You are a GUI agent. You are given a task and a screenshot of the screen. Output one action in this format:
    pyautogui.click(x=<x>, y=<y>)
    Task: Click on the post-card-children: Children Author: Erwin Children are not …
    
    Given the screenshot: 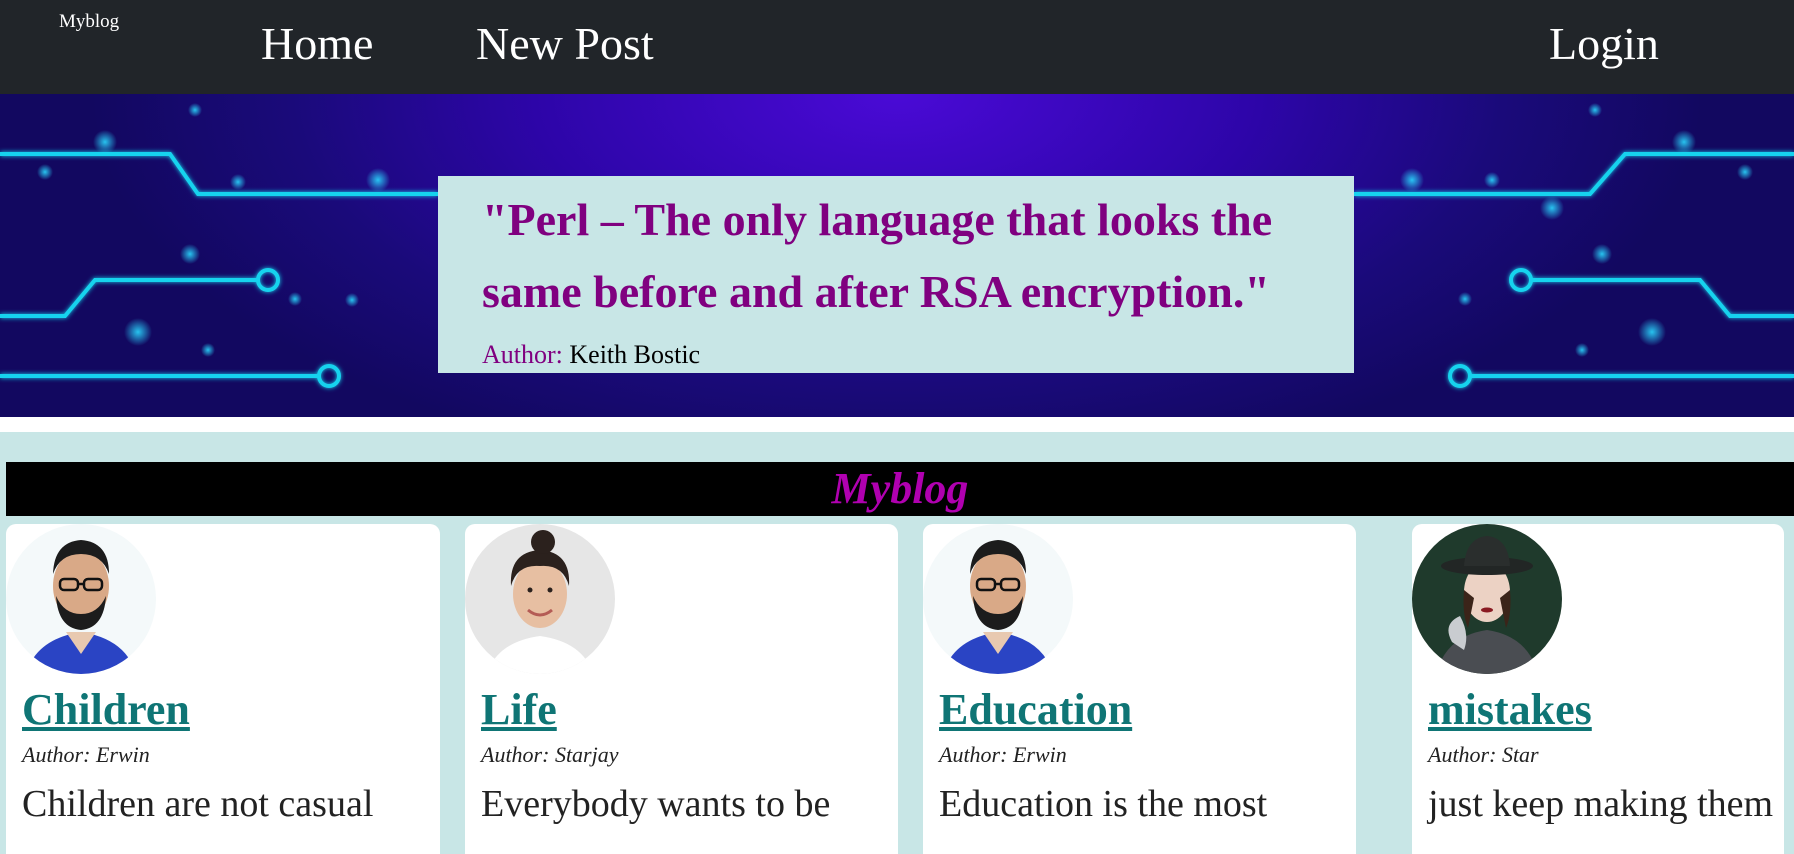 What is the action you would take?
    pyautogui.click(x=223, y=689)
    